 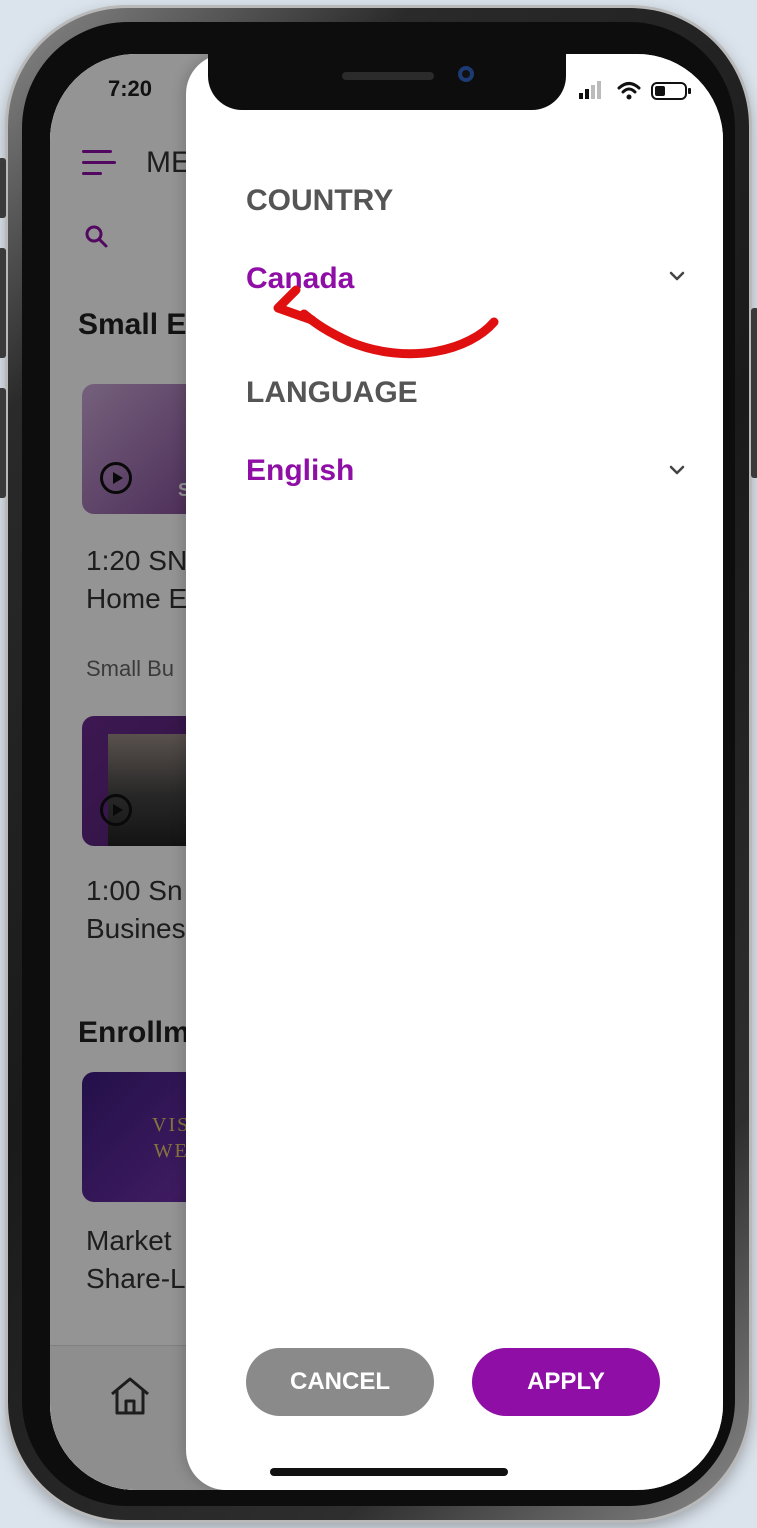 I want to click on battery-icon, so click(x=671, y=91).